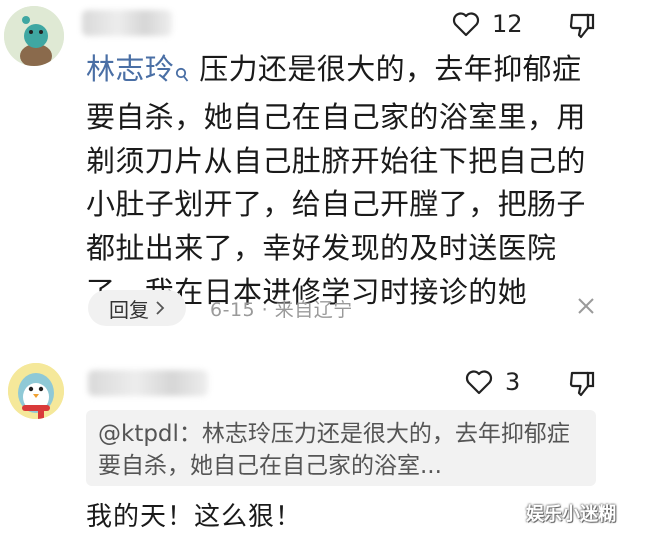 The width and height of the screenshot is (660, 534). What do you see at coordinates (586, 308) in the screenshot?
I see `close-icon` at bounding box center [586, 308].